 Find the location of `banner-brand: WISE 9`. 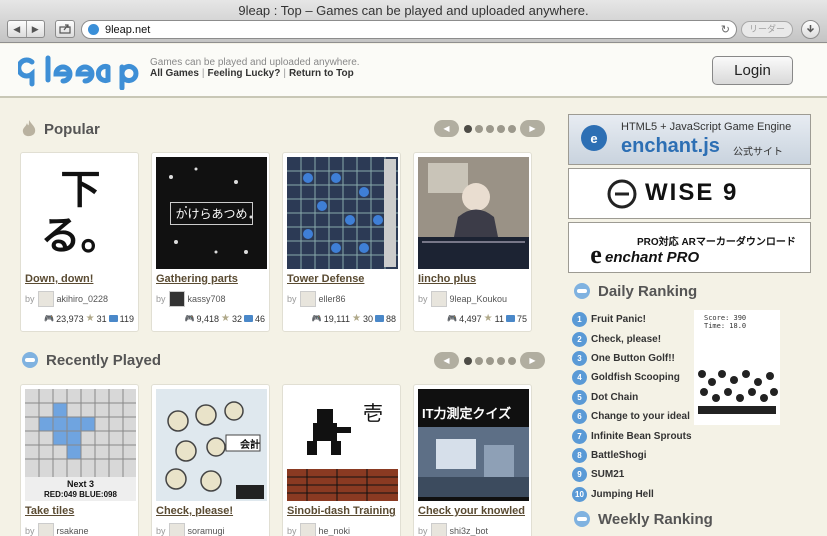

banner-brand: WISE 9 is located at coordinates (692, 192).